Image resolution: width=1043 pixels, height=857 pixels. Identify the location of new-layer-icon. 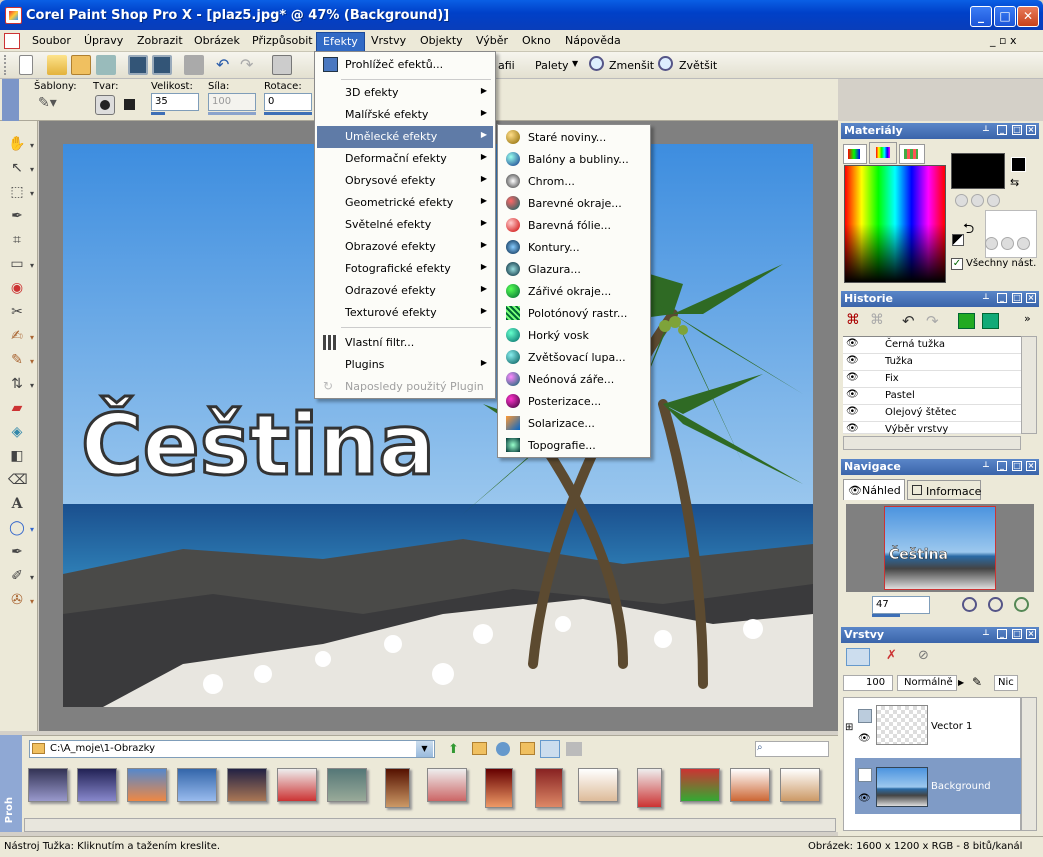
(858, 657).